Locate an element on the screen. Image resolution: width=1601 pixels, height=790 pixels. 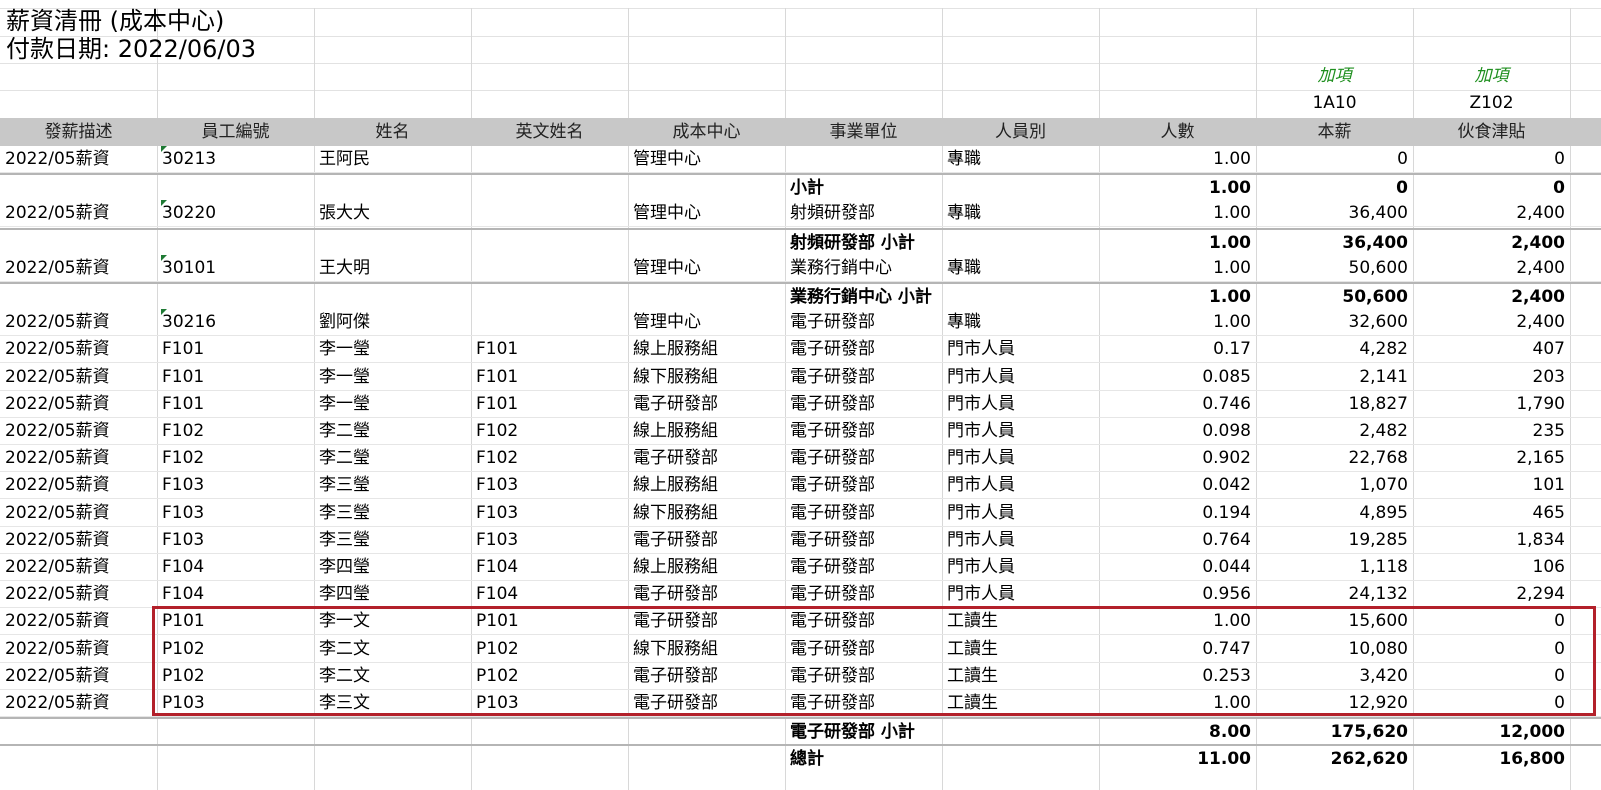
staff-type-cell: 工讀生 is located at coordinates (1020, 621).